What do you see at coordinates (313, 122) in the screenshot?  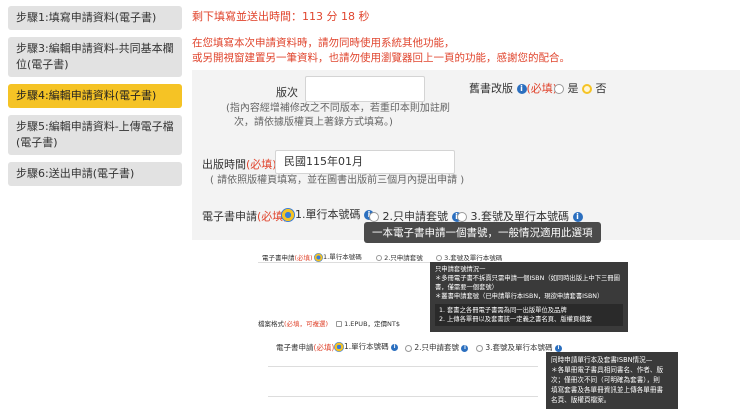 I see `edition-note-2: 次，請依據版權頁上著錄方式填寫。)` at bounding box center [313, 122].